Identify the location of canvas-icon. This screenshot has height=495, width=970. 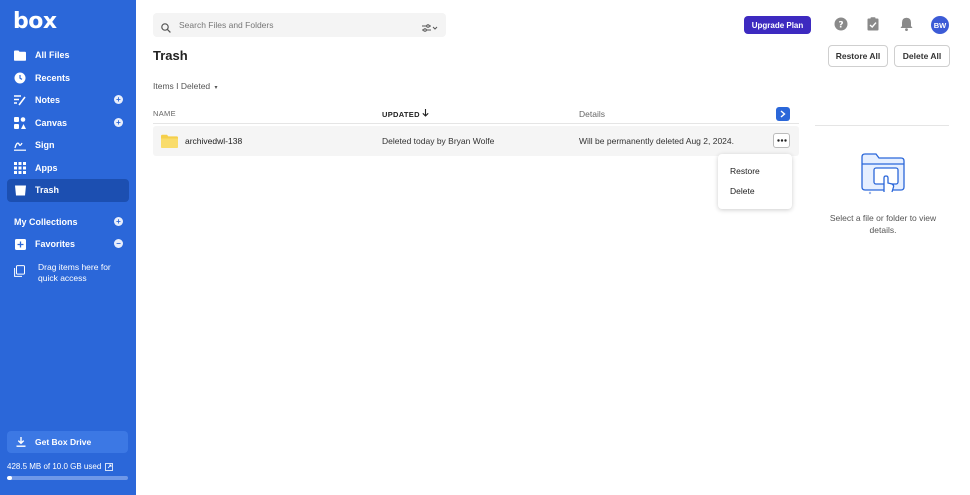
(20, 122).